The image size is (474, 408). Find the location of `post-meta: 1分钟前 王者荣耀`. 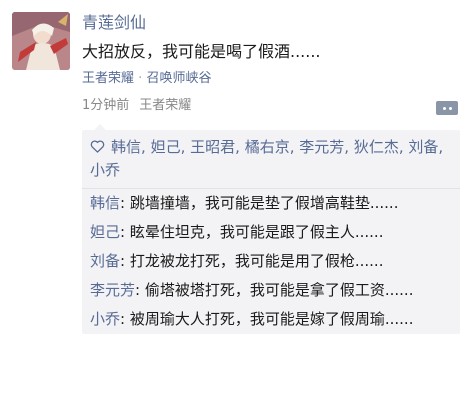

post-meta: 1分钟前 王者荣耀 is located at coordinates (271, 106).